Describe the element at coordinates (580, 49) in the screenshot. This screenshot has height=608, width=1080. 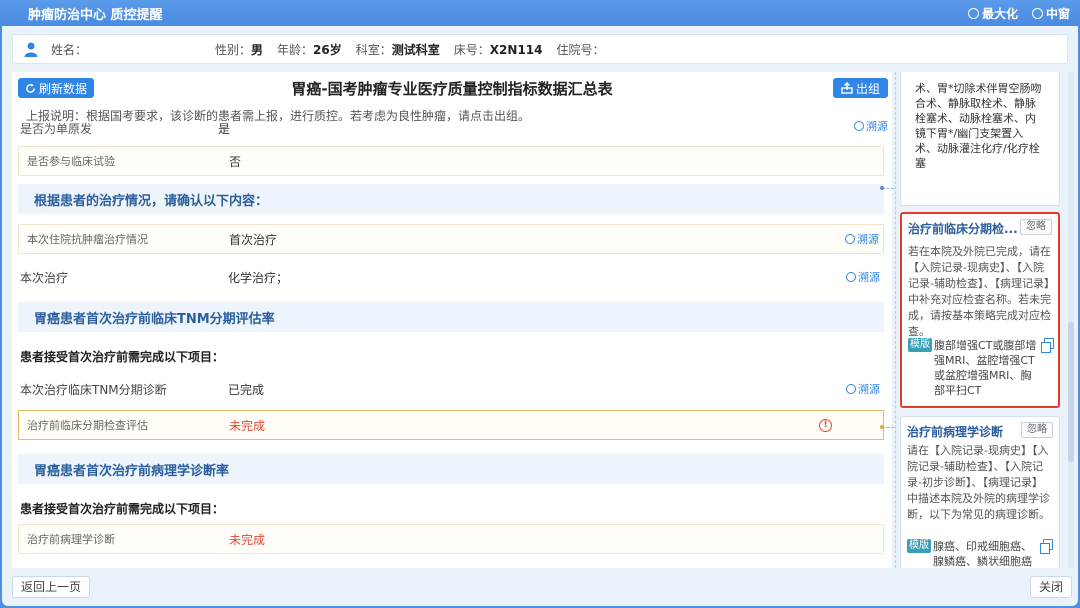
I see `patient-admission-no: 住院号：` at that location.